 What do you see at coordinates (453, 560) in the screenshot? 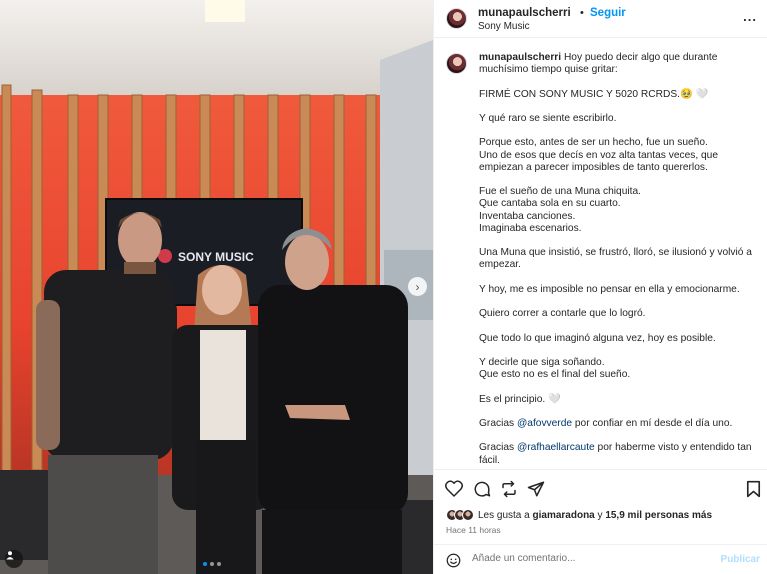
I see `emoji-icon` at bounding box center [453, 560].